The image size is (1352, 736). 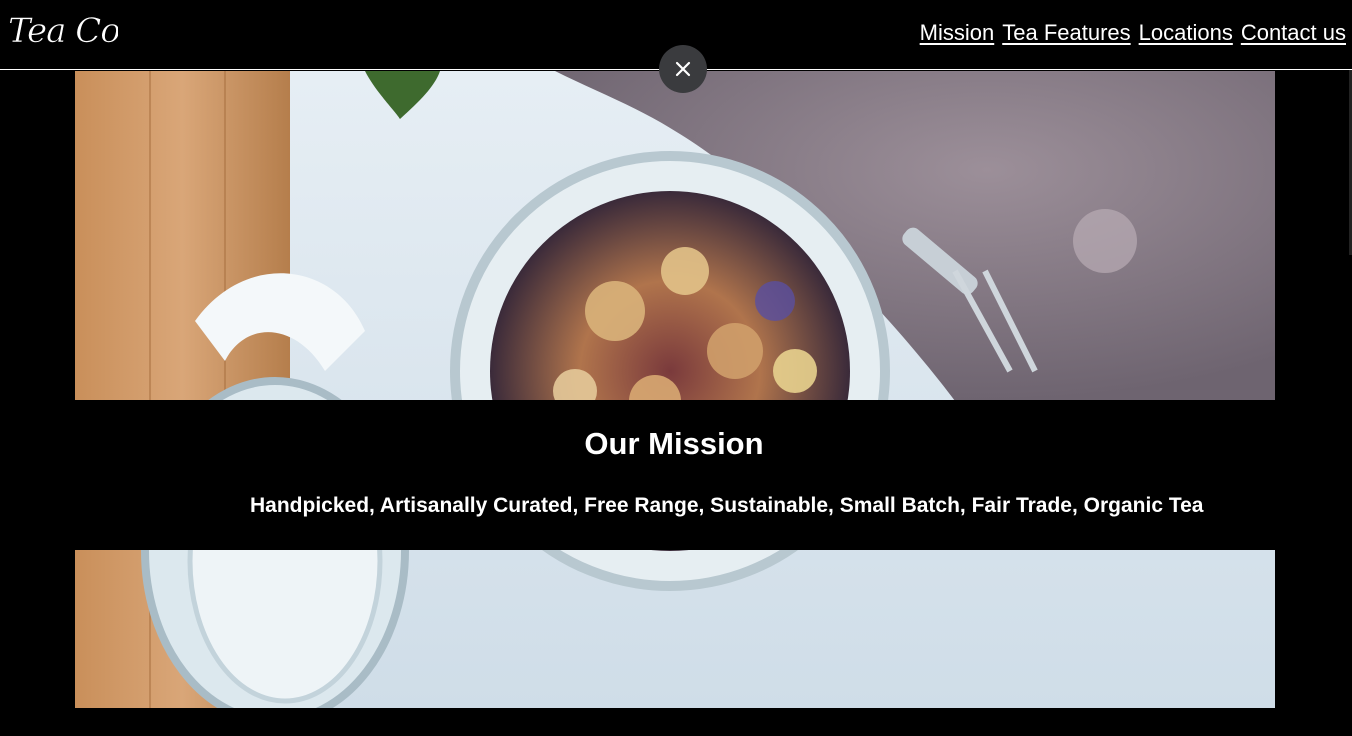 I want to click on svg-text: Tea Cozy, so click(x=63, y=31).